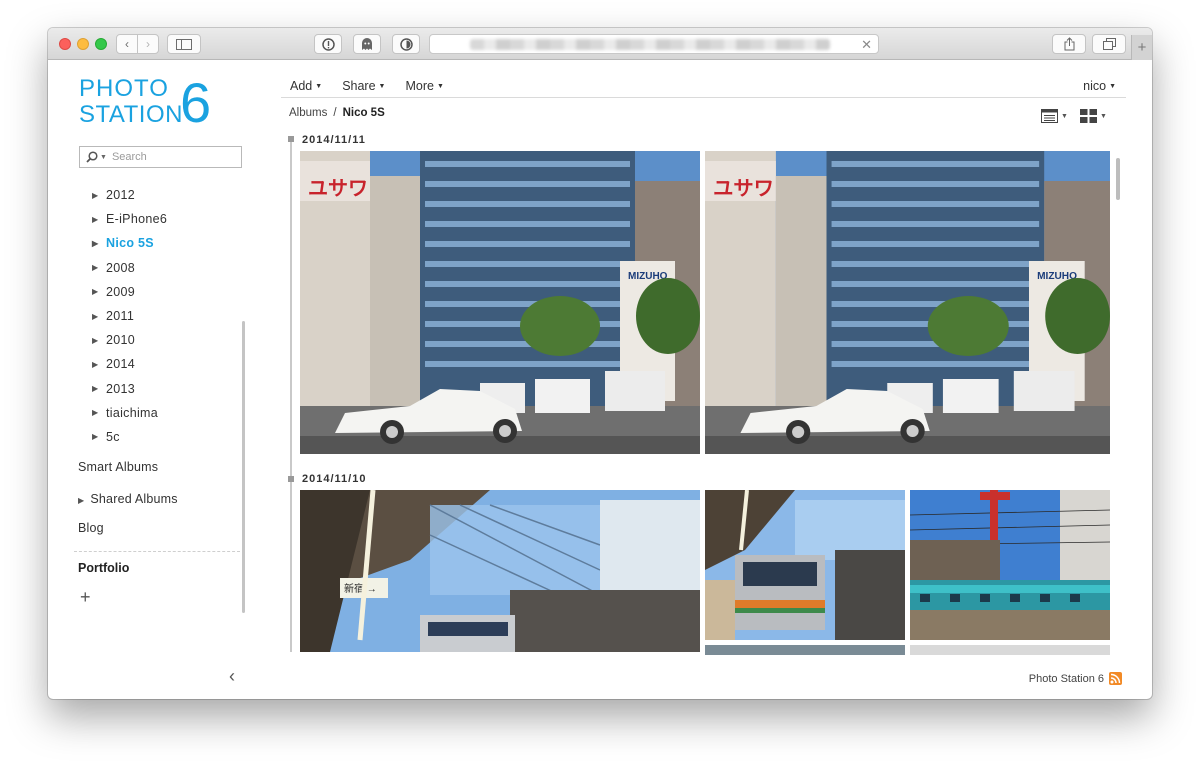  I want to click on shared-albums-link: ▶ Shared Albums, so click(128, 499).